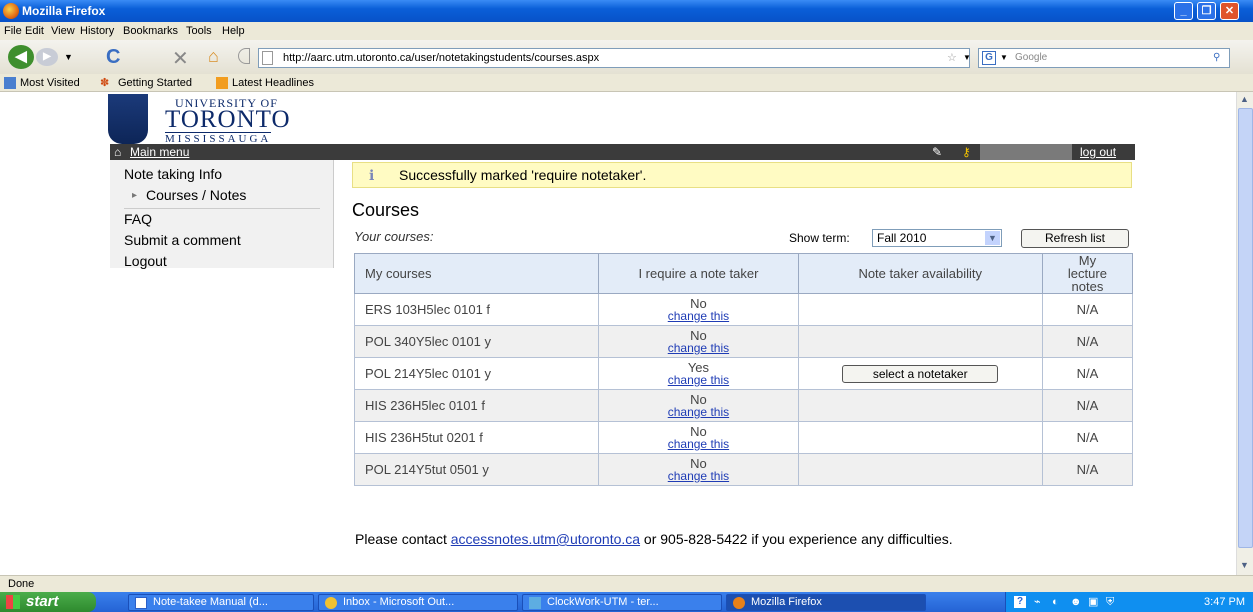 The height and width of the screenshot is (612, 1253). I want to click on menu-view: View, so click(63, 31).